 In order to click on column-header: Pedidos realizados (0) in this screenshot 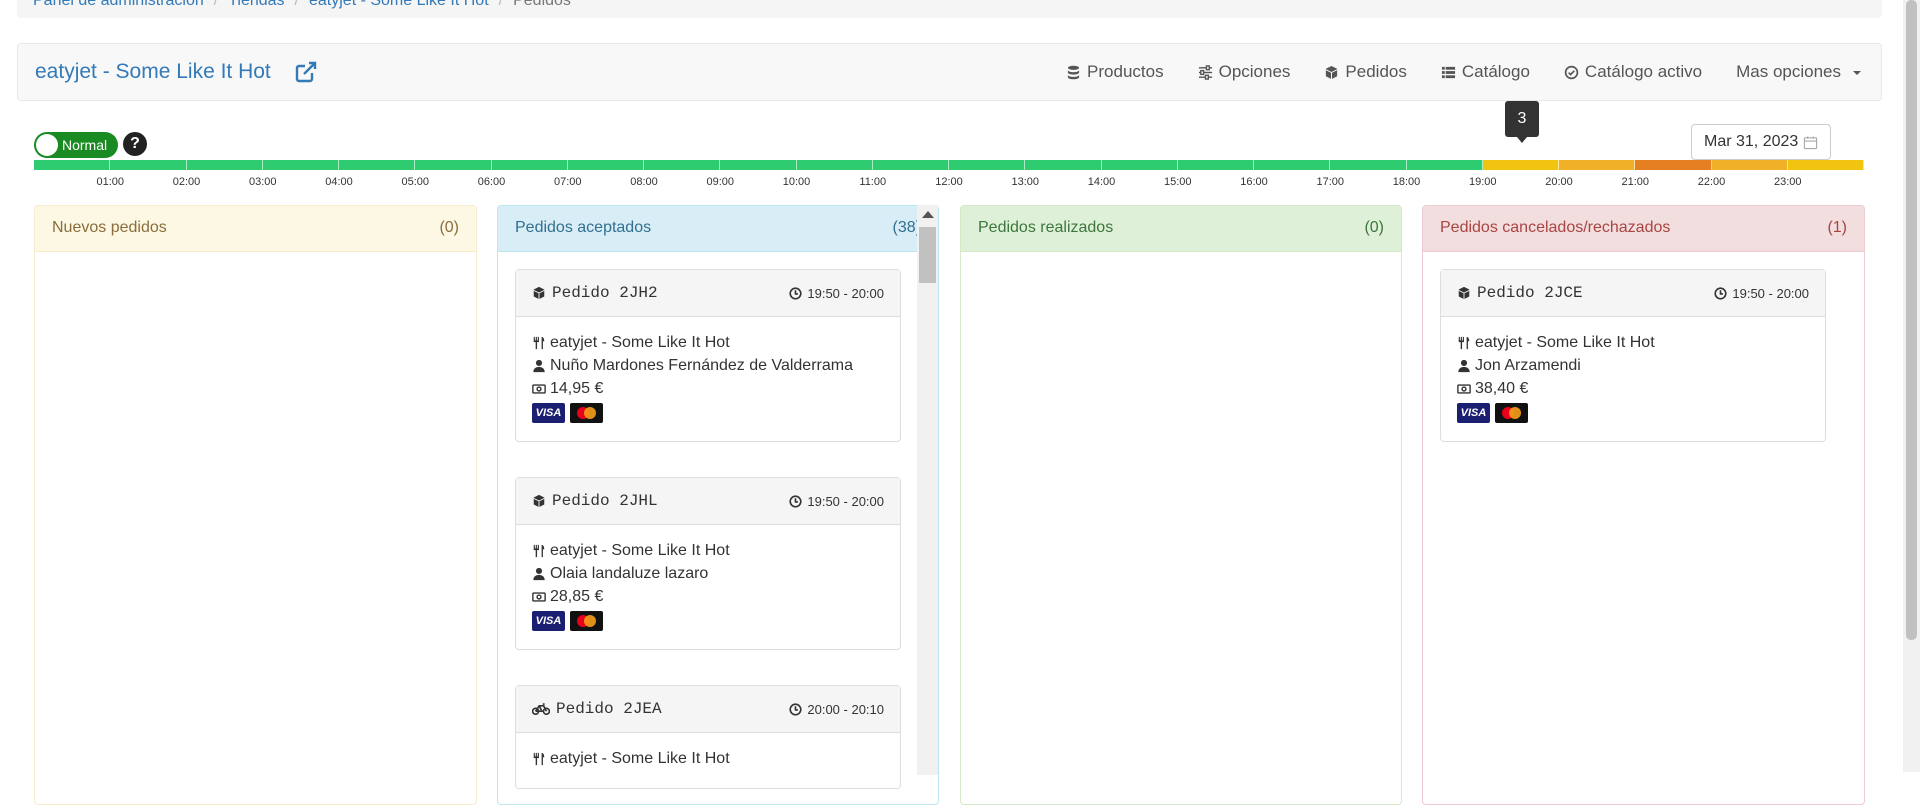, I will do `click(1181, 229)`.